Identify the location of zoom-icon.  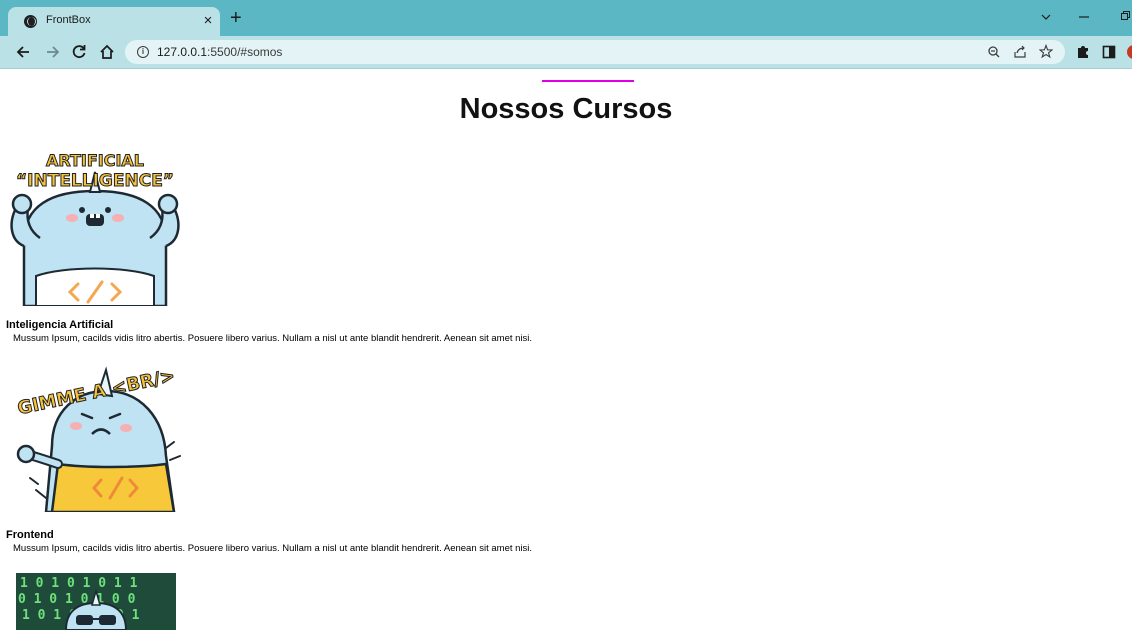
(994, 55).